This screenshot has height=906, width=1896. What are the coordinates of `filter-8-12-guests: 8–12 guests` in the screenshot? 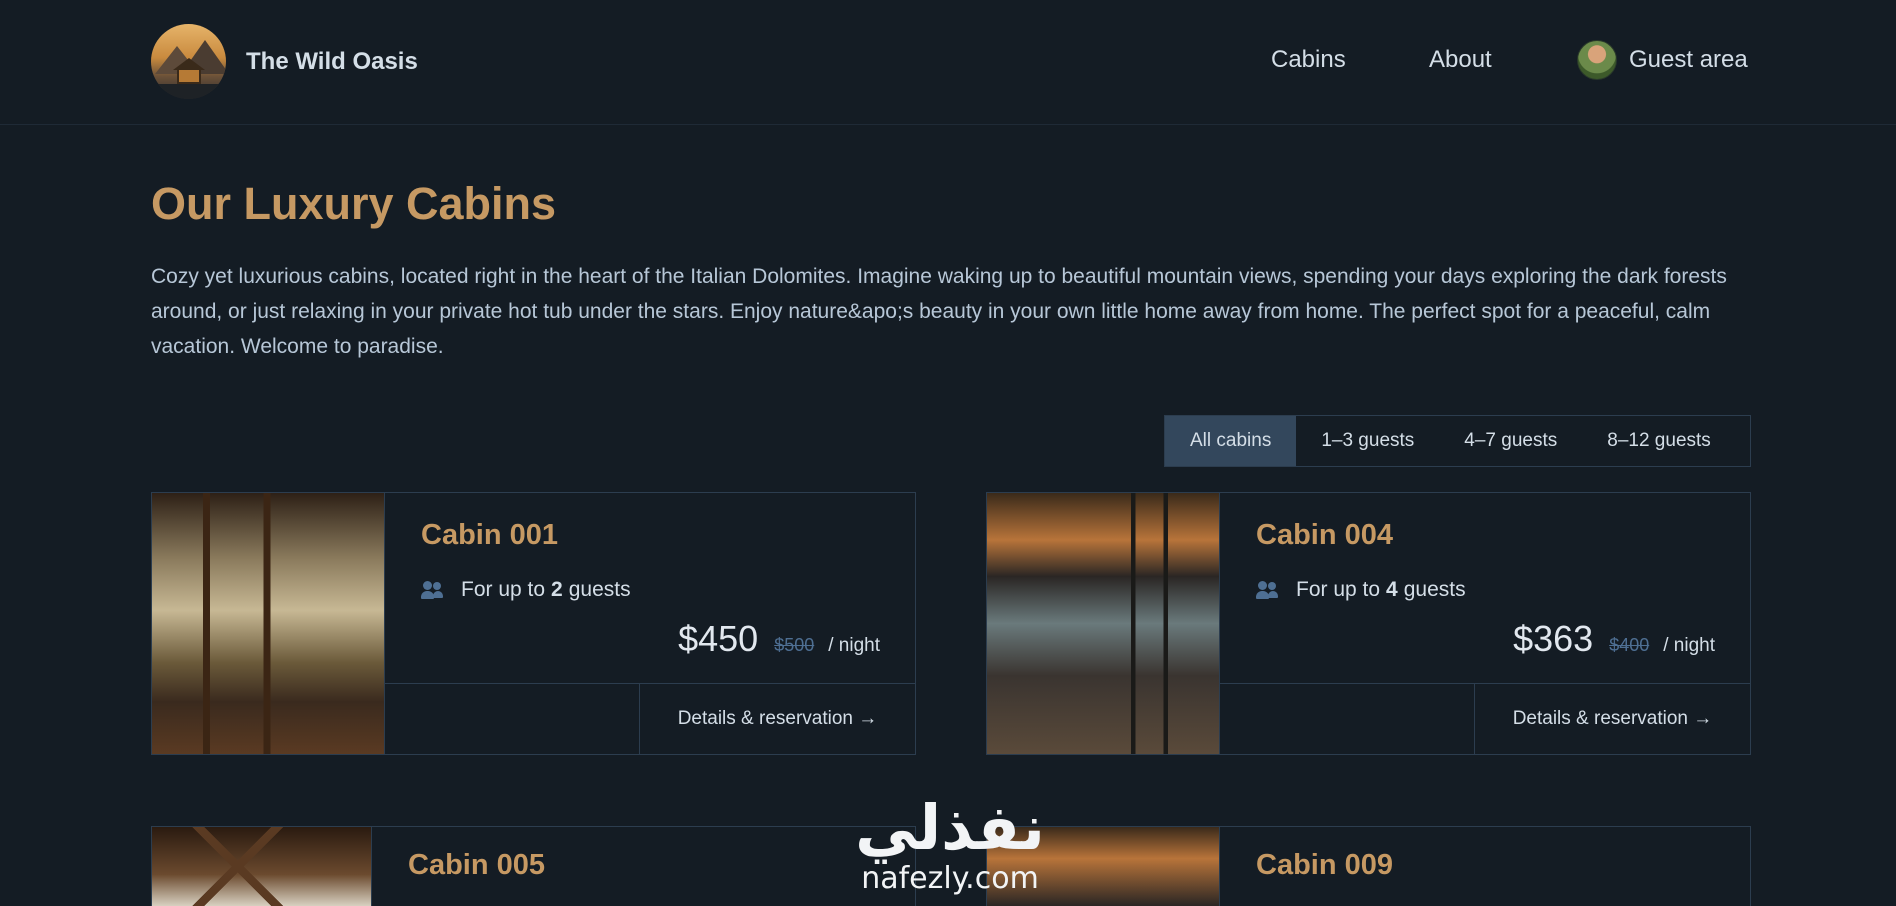 It's located at (1659, 441).